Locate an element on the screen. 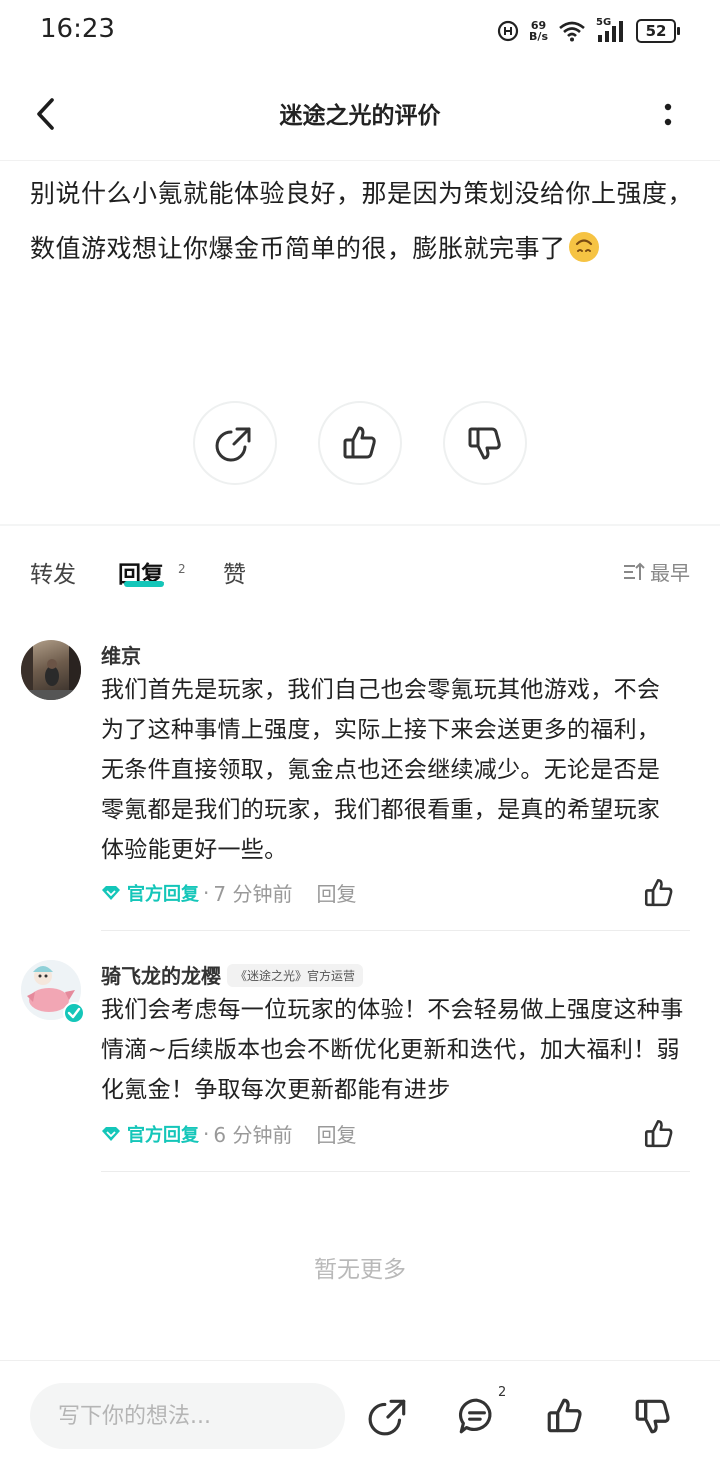 The height and width of the screenshot is (1470, 720). comment-icon is located at coordinates (475, 1416).